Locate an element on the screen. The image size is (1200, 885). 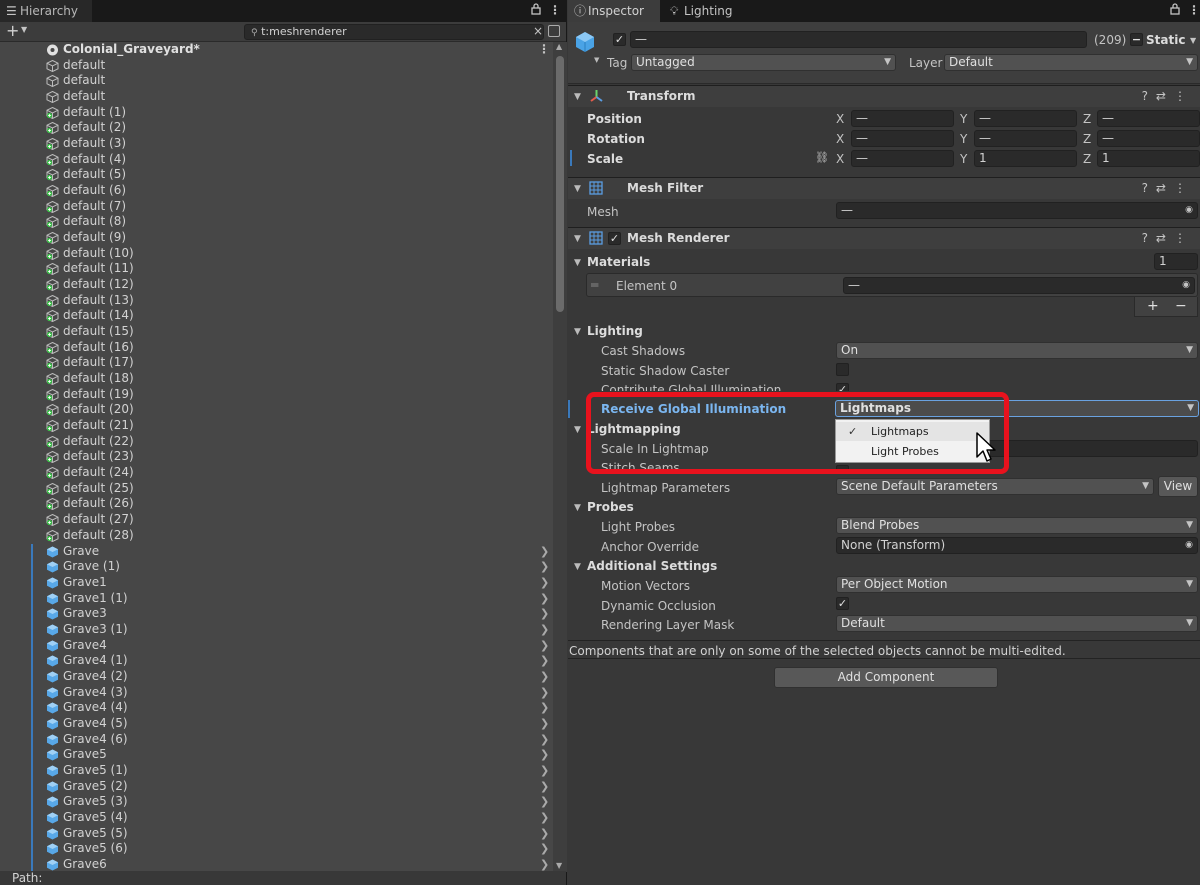
hierarchy-row: Grave4 ❯ is located at coordinates (276, 645).